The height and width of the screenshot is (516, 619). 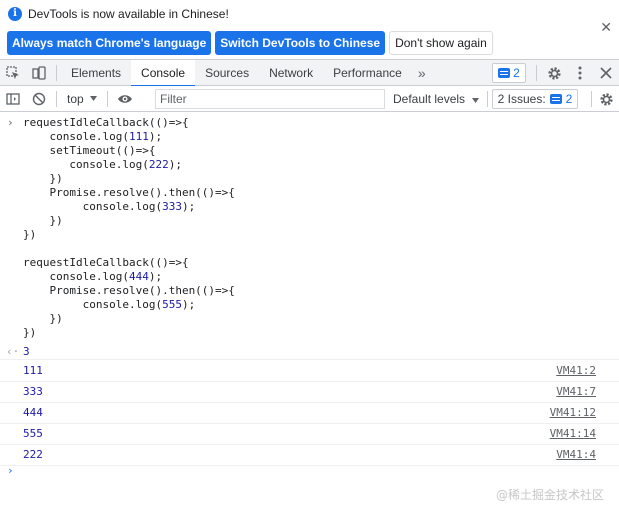 I want to click on messages-badge: 2, so click(x=509, y=73).